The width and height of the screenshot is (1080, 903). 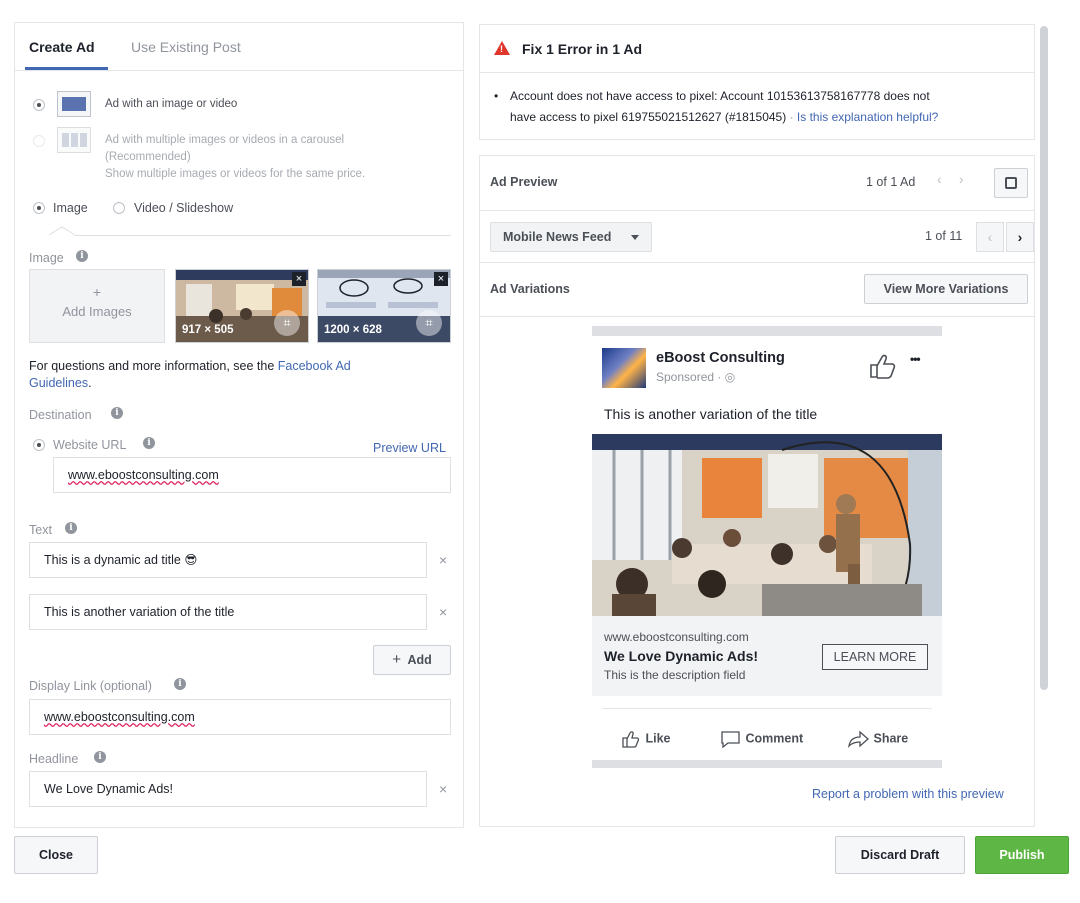 I want to click on image-thumbnail-2: 1200 × 628 ⌗ ×, so click(x=384, y=306).